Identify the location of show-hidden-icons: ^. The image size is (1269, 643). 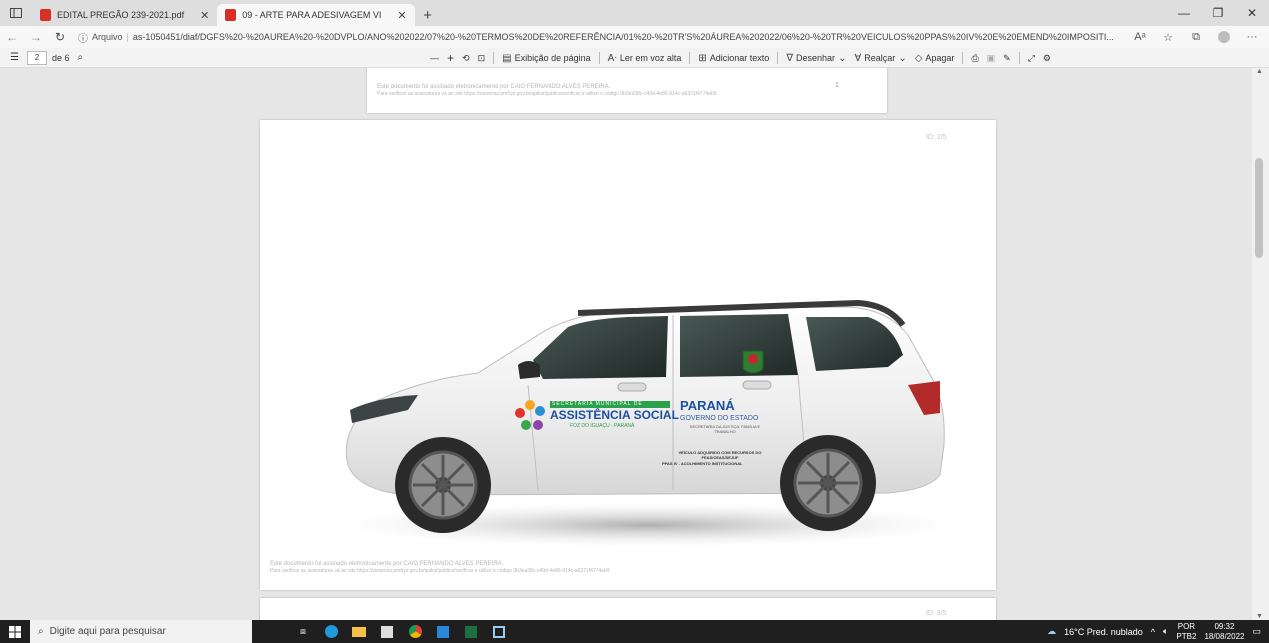
(1153, 632).